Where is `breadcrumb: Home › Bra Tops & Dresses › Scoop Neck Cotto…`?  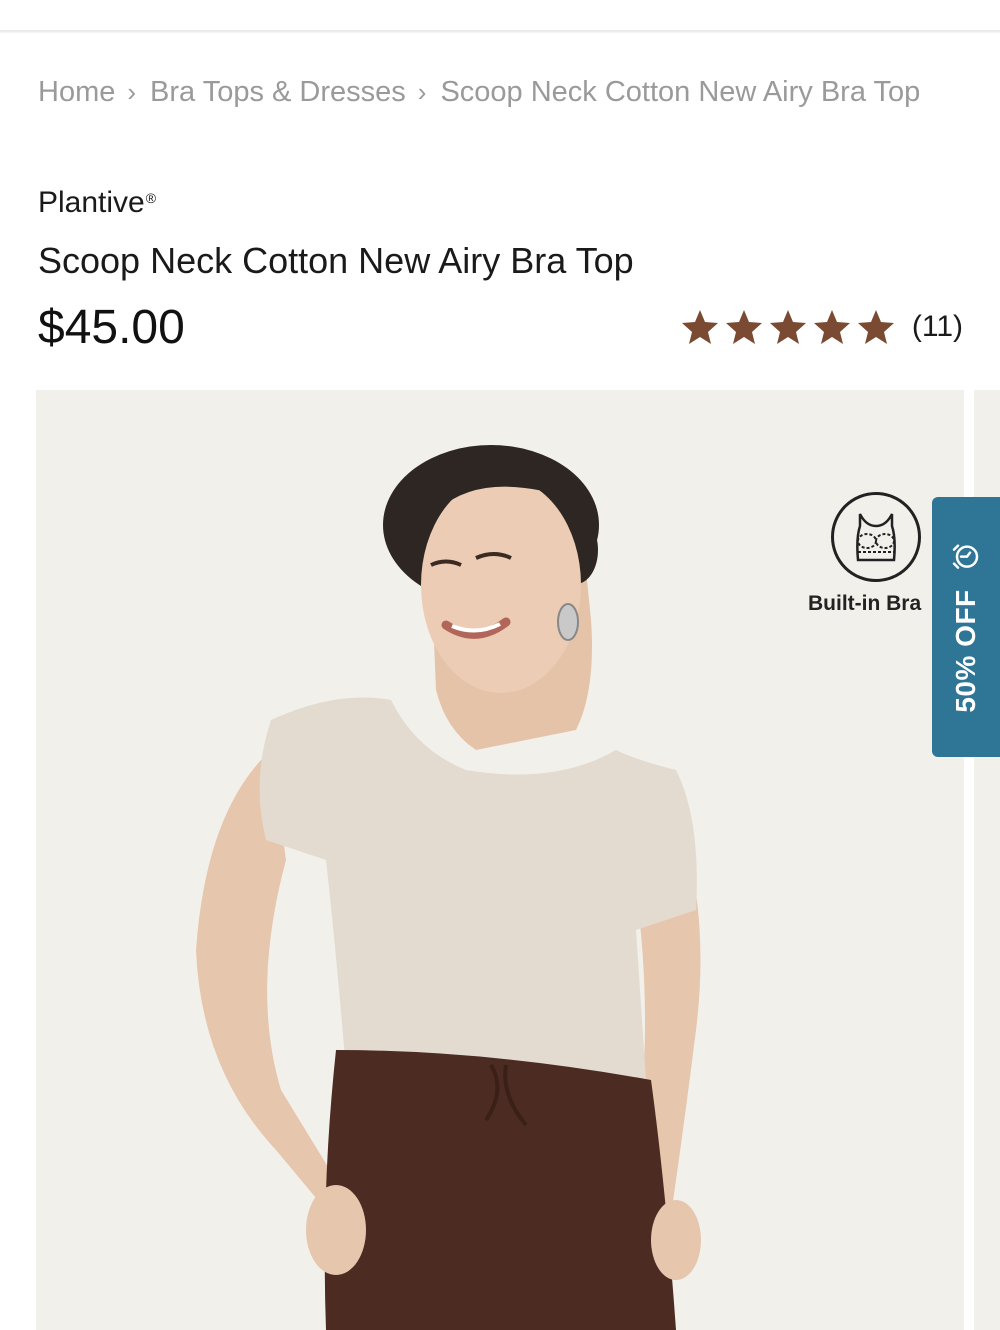
breadcrumb: Home › Bra Tops & Dresses › Scoop Neck Cotto… is located at coordinates (488, 92).